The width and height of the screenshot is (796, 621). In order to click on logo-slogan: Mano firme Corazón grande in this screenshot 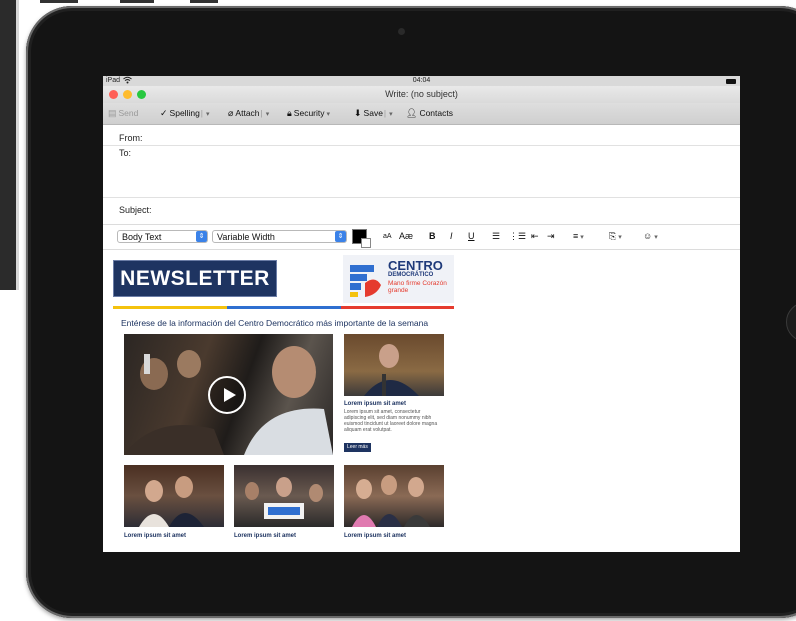, I will do `click(417, 287)`.